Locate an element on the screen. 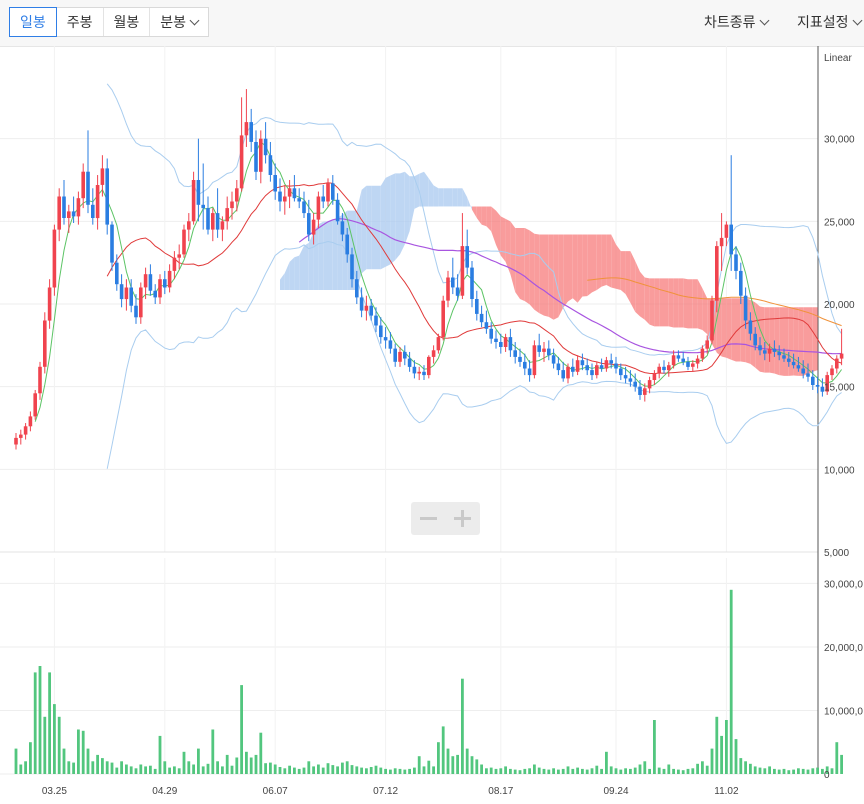 This screenshot has height=804, width=864. zoom-in-button is located at coordinates (462, 518).